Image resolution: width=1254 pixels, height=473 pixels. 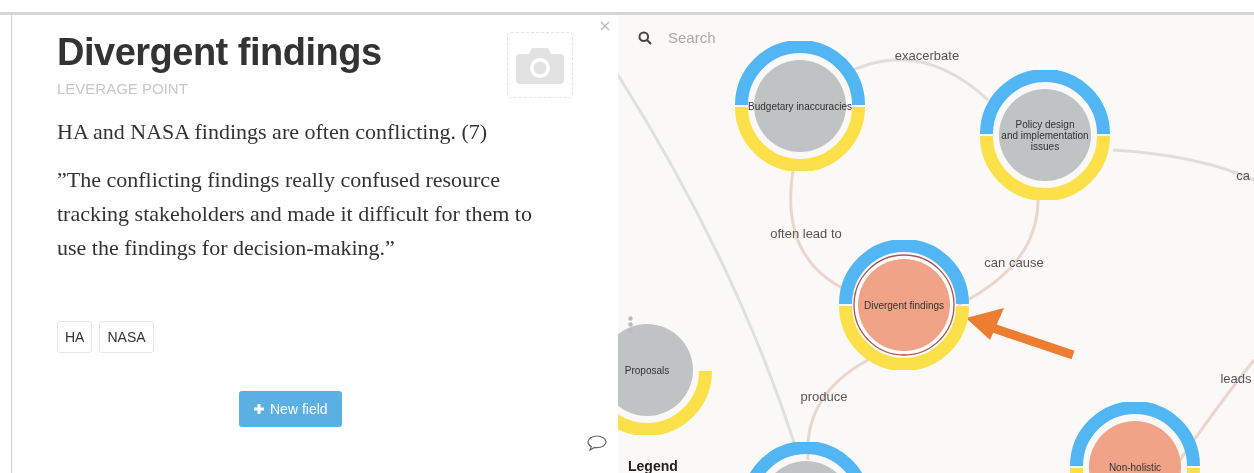 I want to click on edge-label: ca, so click(x=1243, y=175).